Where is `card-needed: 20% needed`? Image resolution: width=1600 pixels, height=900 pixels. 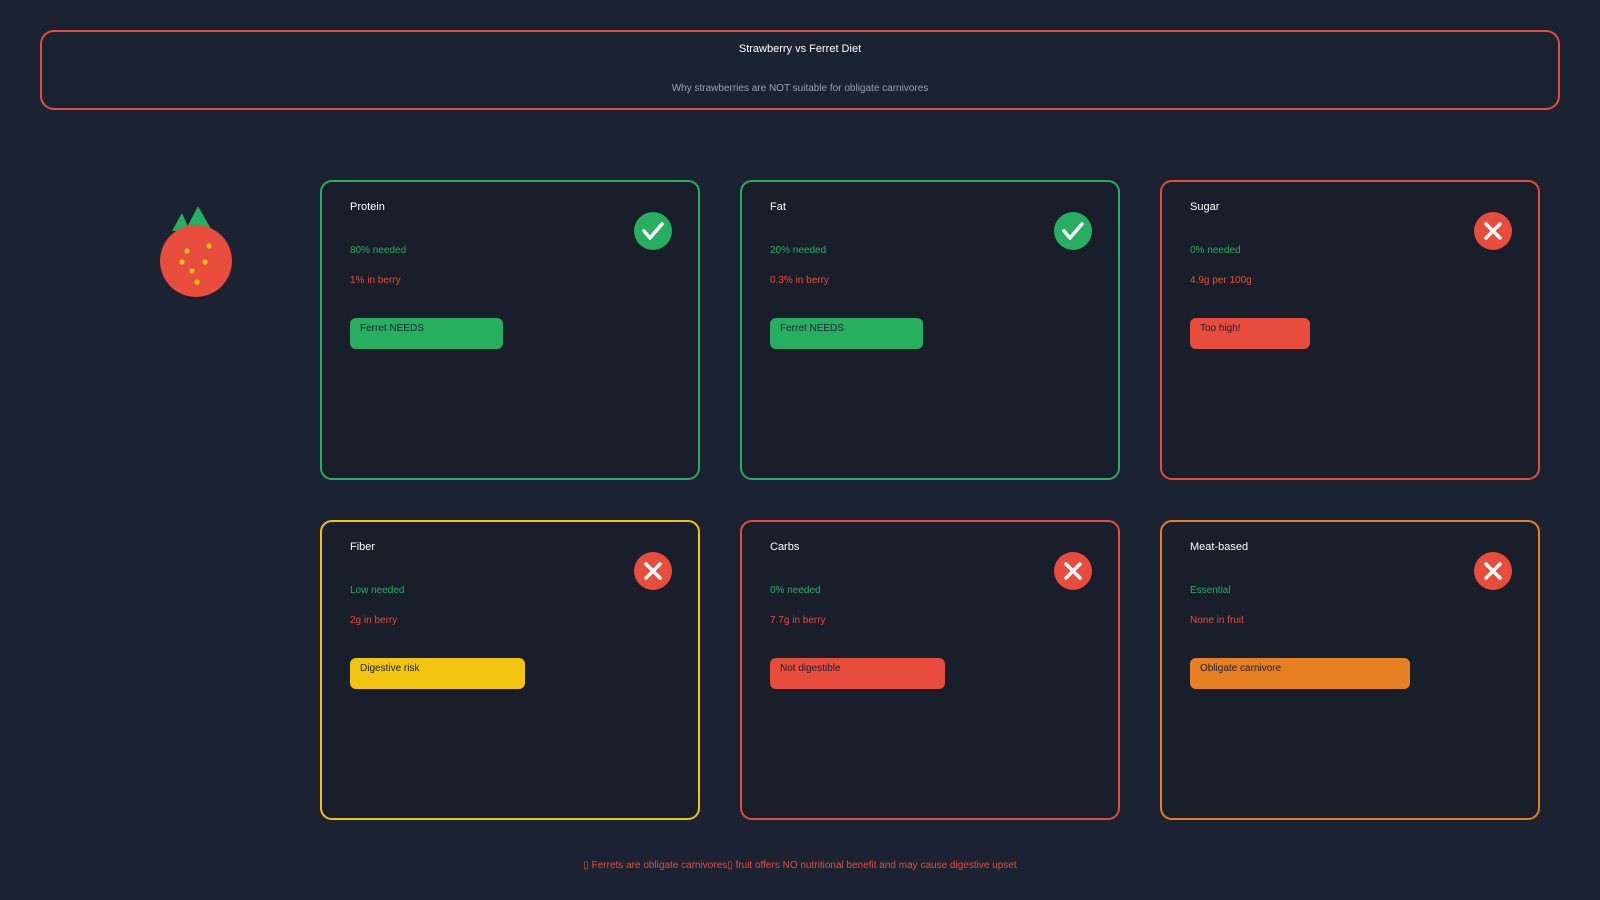 card-needed: 20% needed is located at coordinates (798, 250).